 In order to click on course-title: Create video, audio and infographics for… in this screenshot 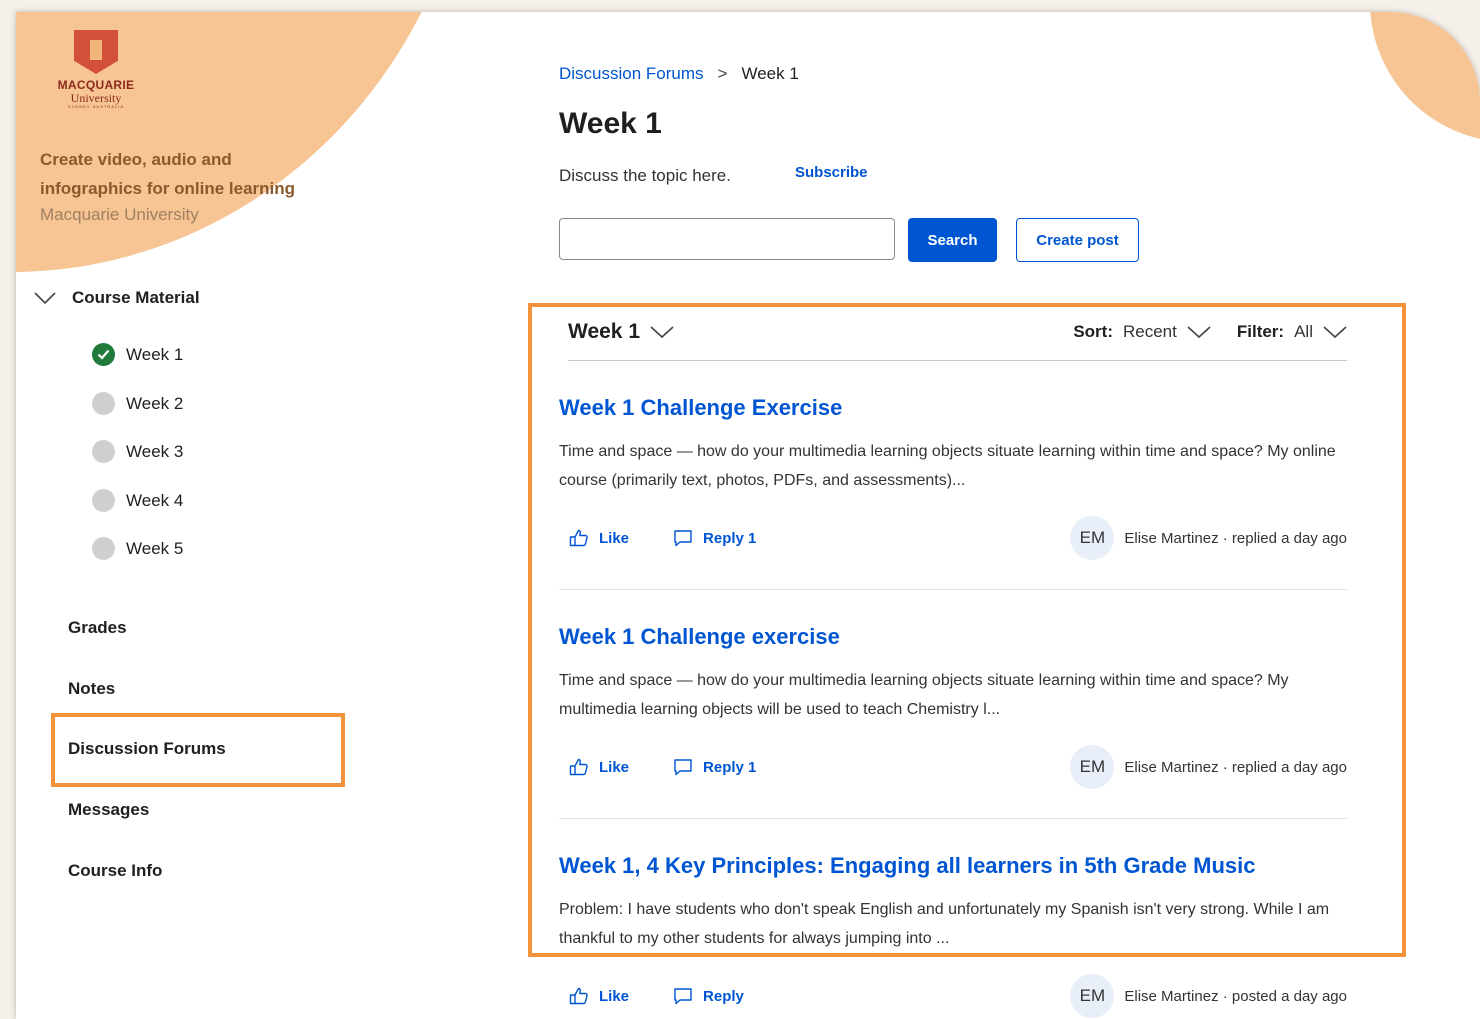, I will do `click(168, 174)`.